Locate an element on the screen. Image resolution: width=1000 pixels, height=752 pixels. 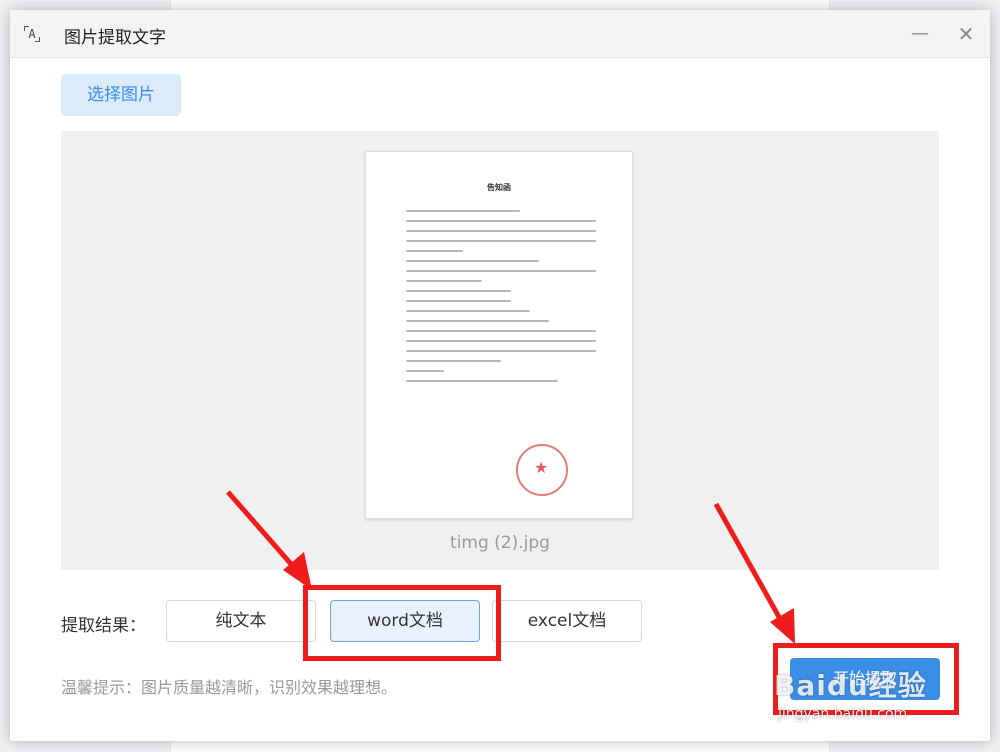
highlight-box-start is located at coordinates (866, 679).